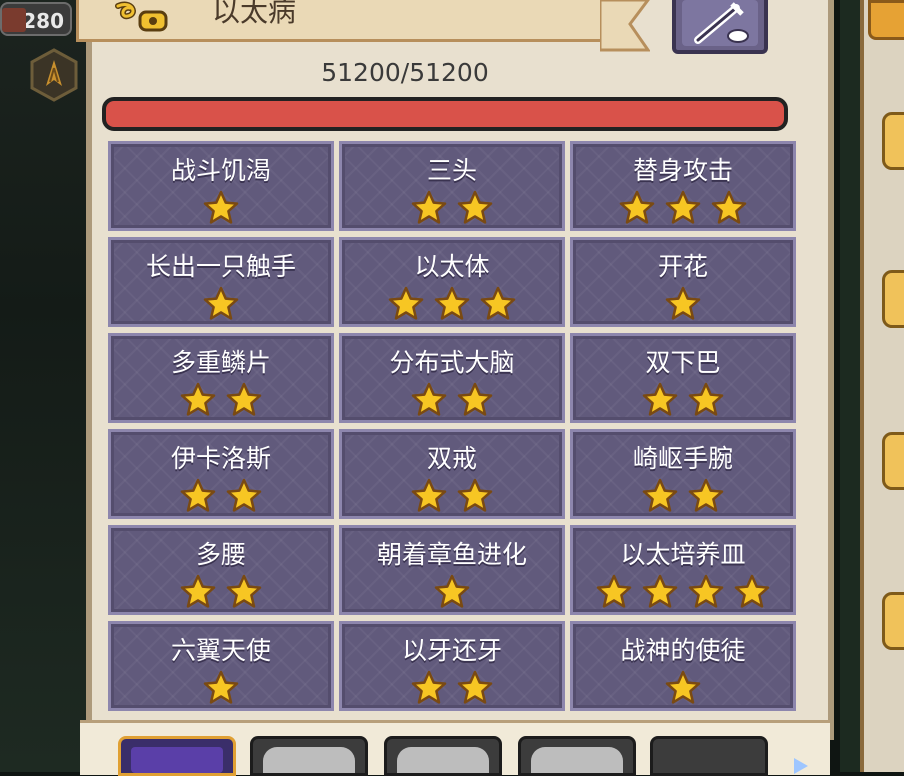 The image size is (904, 776). I want to click on mutation-card: 替身攻击, so click(683, 186).